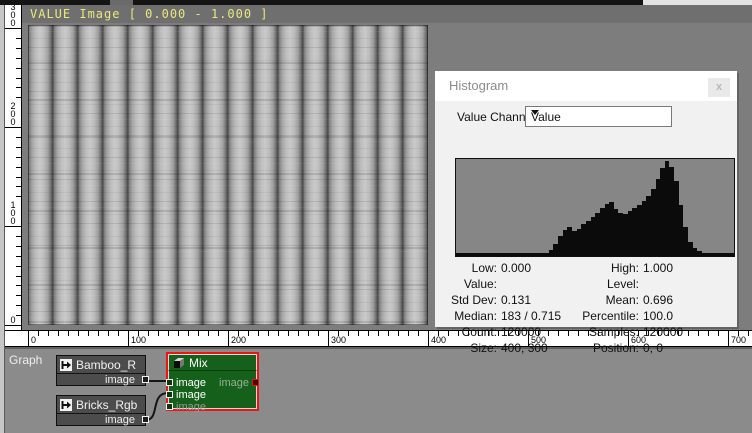 This screenshot has width=752, height=433. I want to click on close-icon: x, so click(719, 87).